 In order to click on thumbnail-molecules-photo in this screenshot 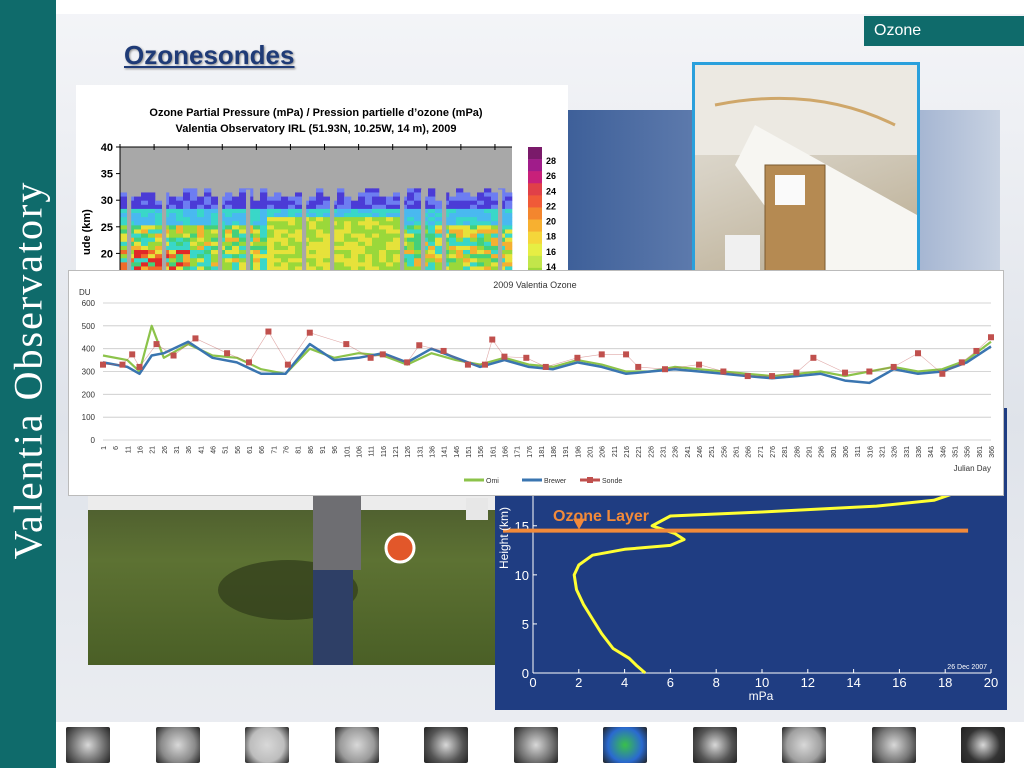, I will do `click(177, 745)`.